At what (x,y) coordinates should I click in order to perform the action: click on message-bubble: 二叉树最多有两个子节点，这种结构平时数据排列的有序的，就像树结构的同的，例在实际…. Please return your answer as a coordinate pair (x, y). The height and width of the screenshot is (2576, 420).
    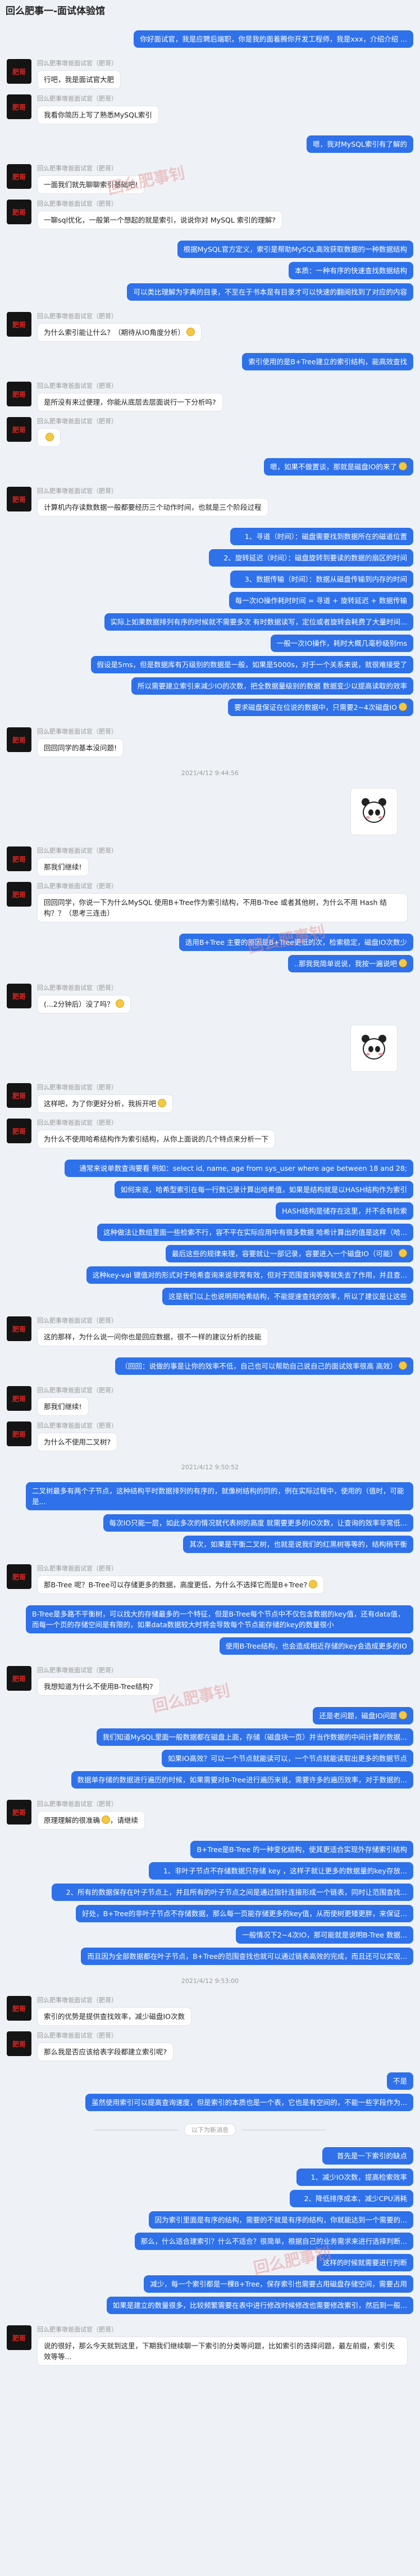
    Looking at the image, I should click on (219, 1496).